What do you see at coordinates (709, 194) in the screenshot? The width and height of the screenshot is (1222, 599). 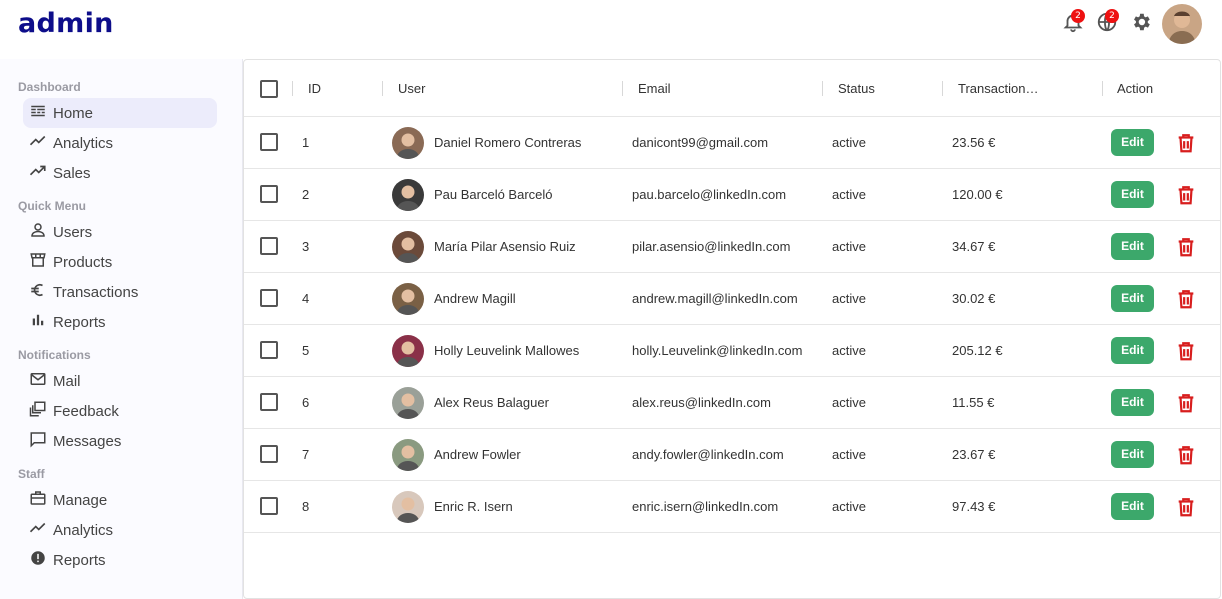 I see `cell-email: pau.barcelo@linkedIn.com` at bounding box center [709, 194].